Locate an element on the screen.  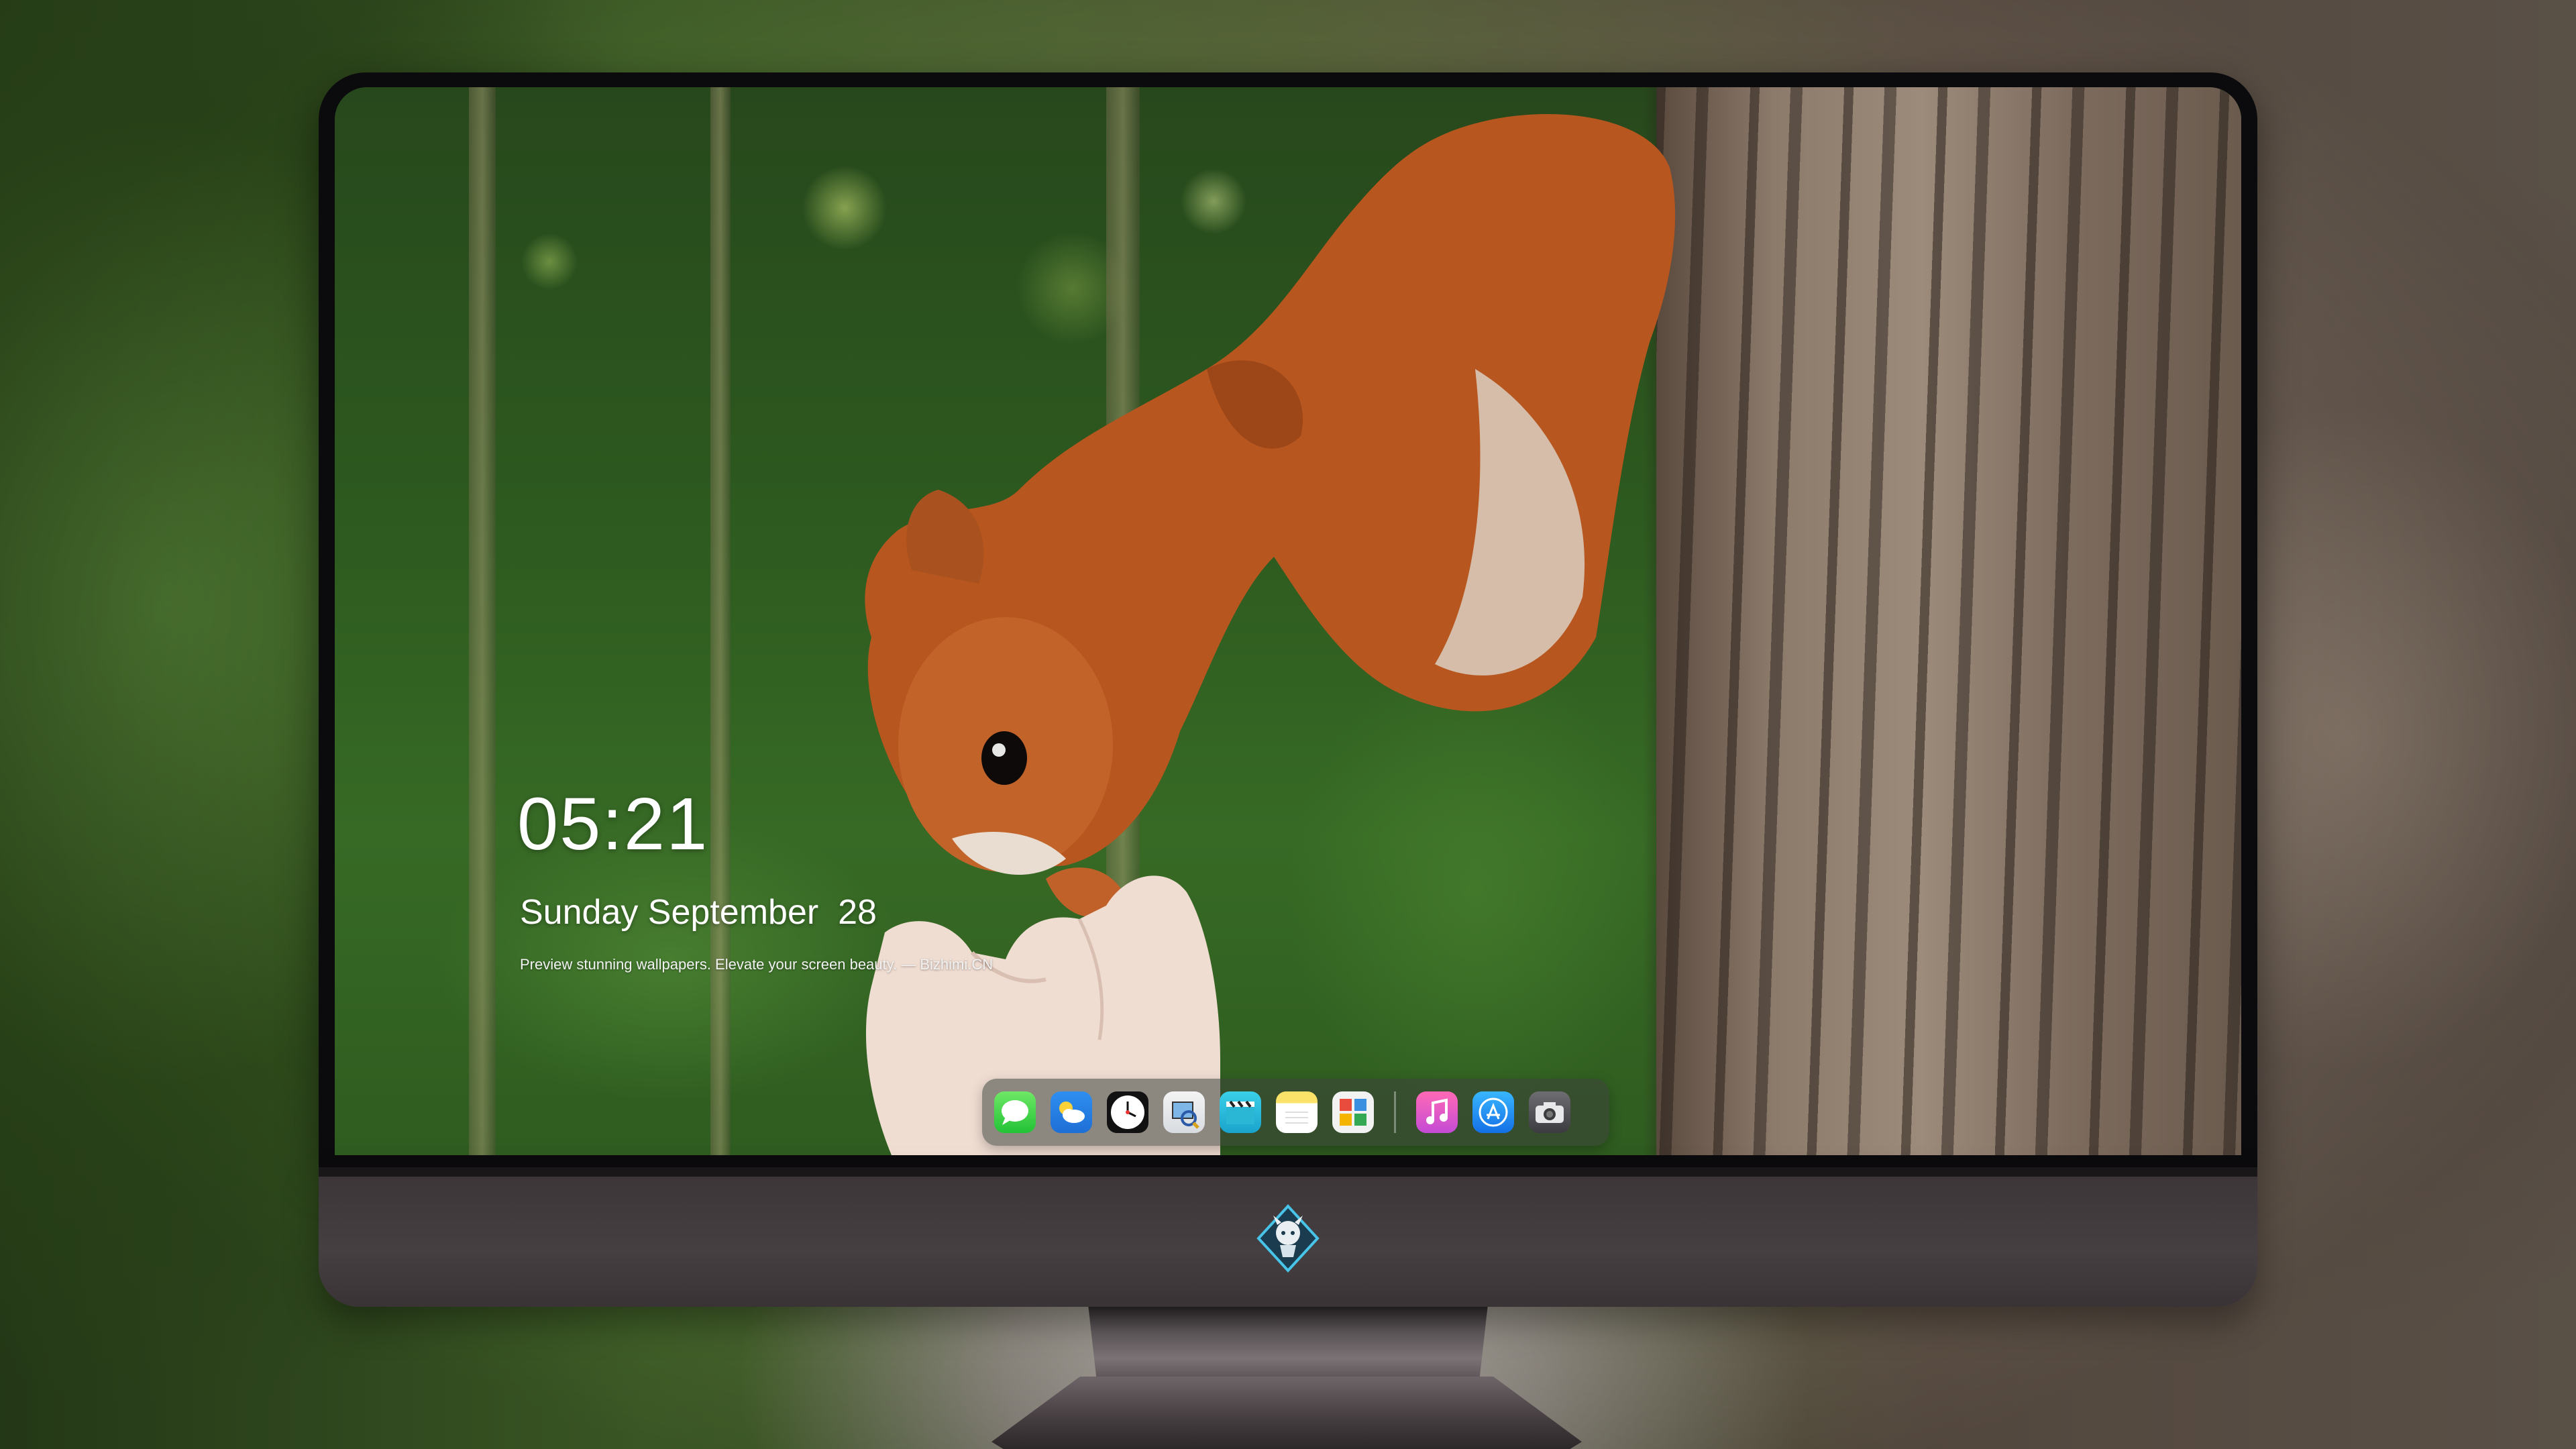
lock-screen-date: Sunday September 28 is located at coordinates (698, 912).